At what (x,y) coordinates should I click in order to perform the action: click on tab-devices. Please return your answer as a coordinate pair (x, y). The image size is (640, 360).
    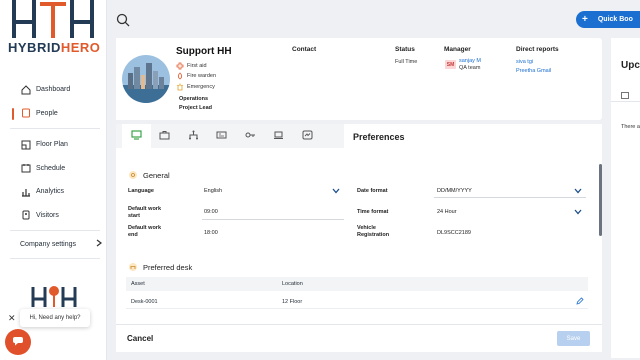
    Looking at the image, I should click on (279, 136).